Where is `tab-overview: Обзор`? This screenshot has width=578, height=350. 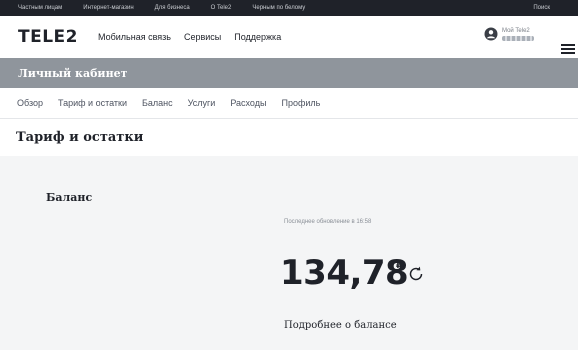 tab-overview: Обзор is located at coordinates (30, 103).